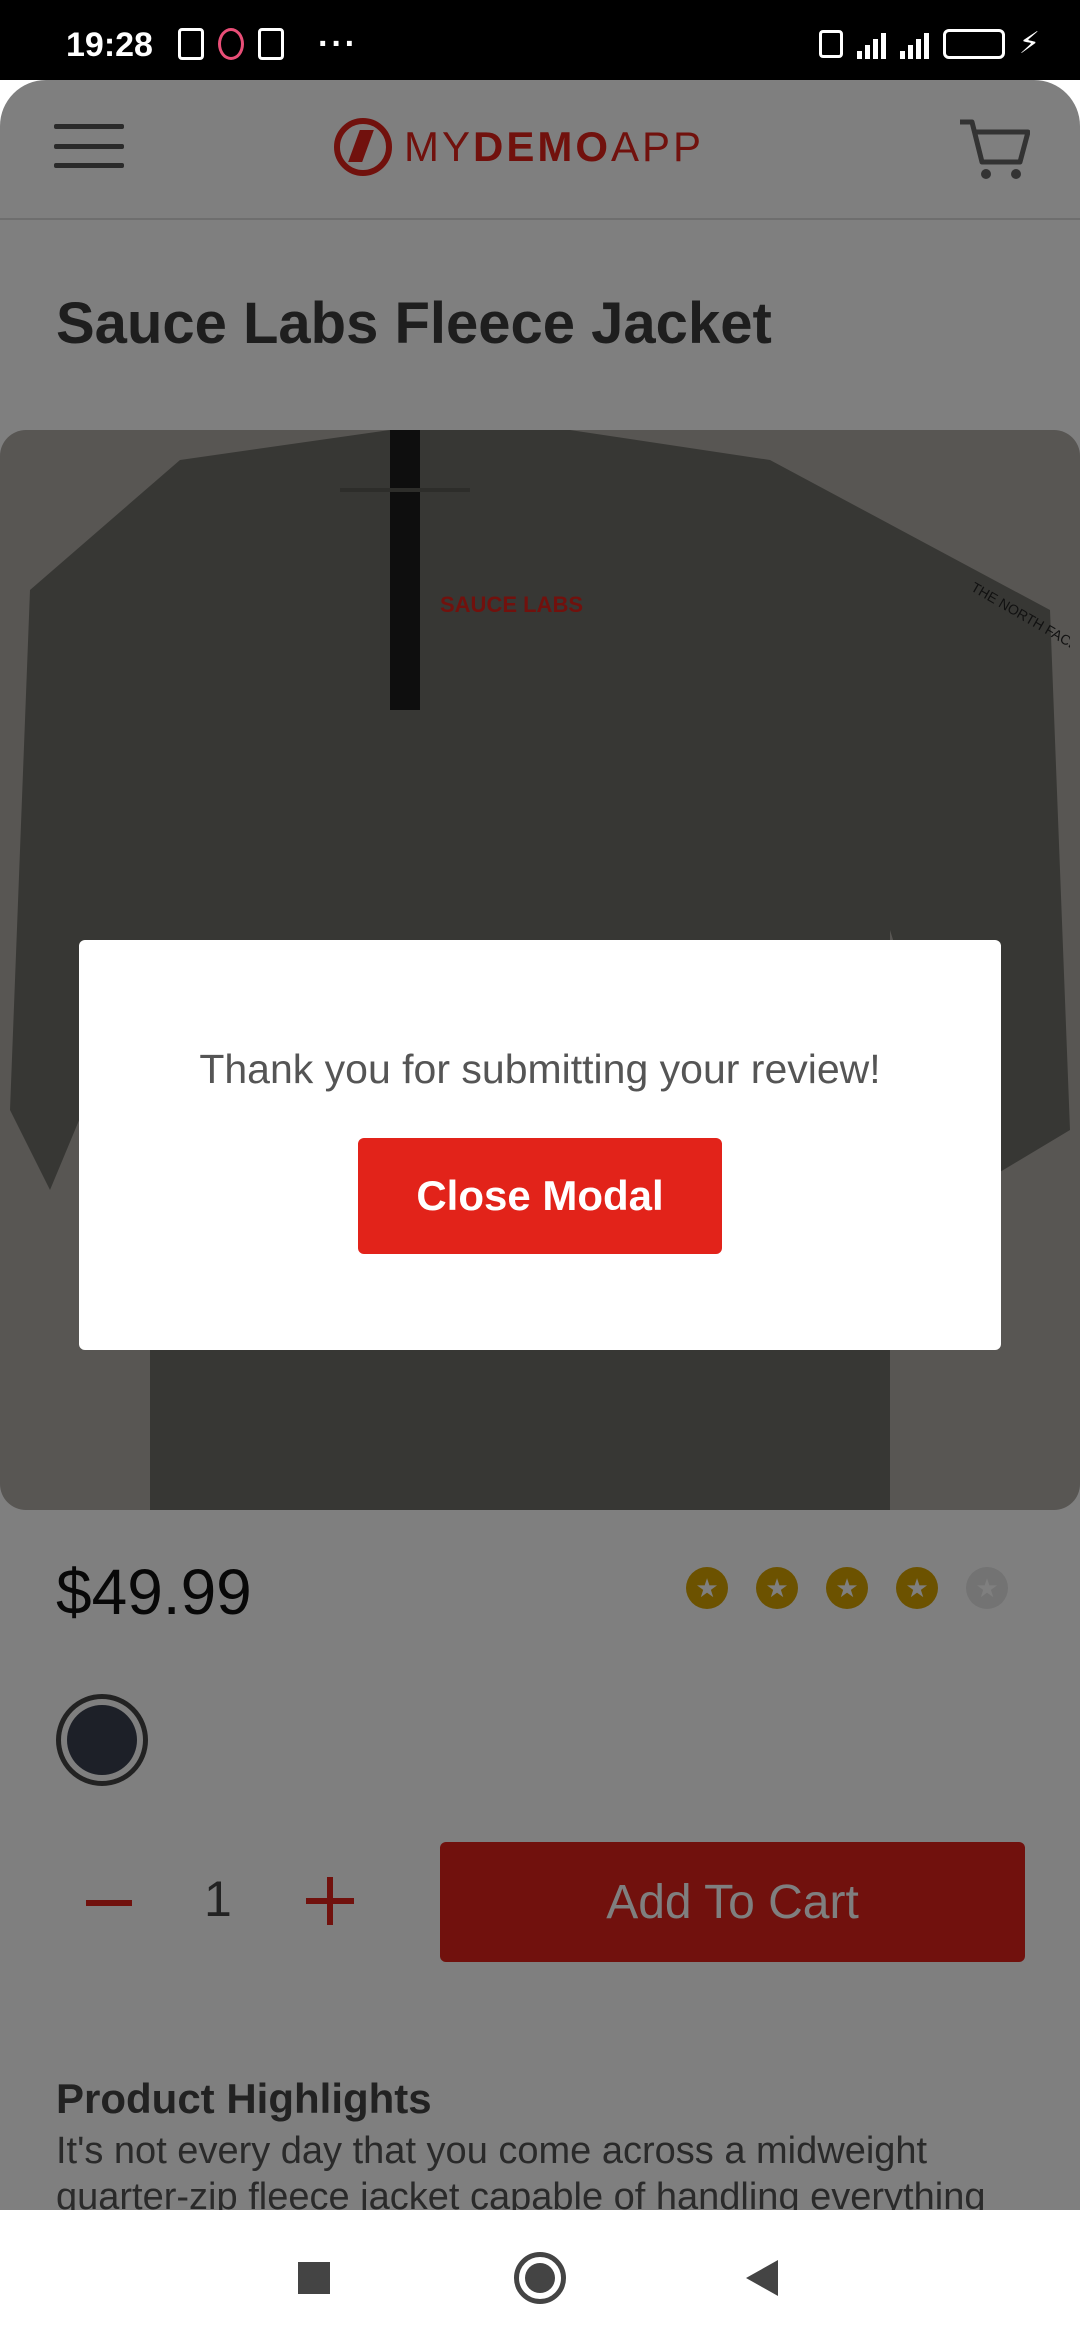  Describe the element at coordinates (231, 44) in the screenshot. I see `app-notification-icon` at that location.